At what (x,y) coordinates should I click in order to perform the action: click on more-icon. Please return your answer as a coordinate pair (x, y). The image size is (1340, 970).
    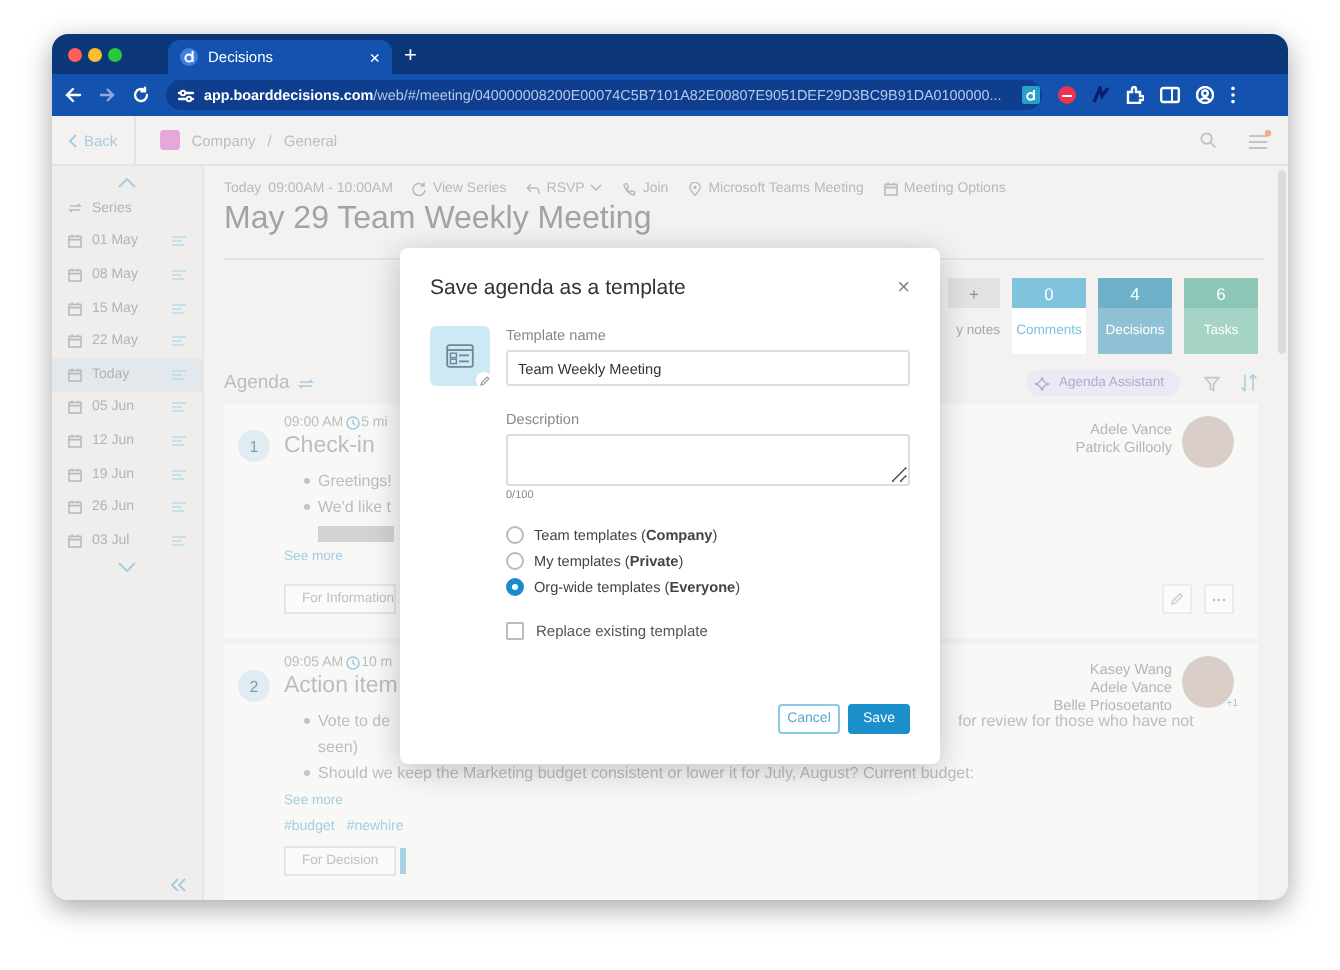
    Looking at the image, I should click on (1233, 95).